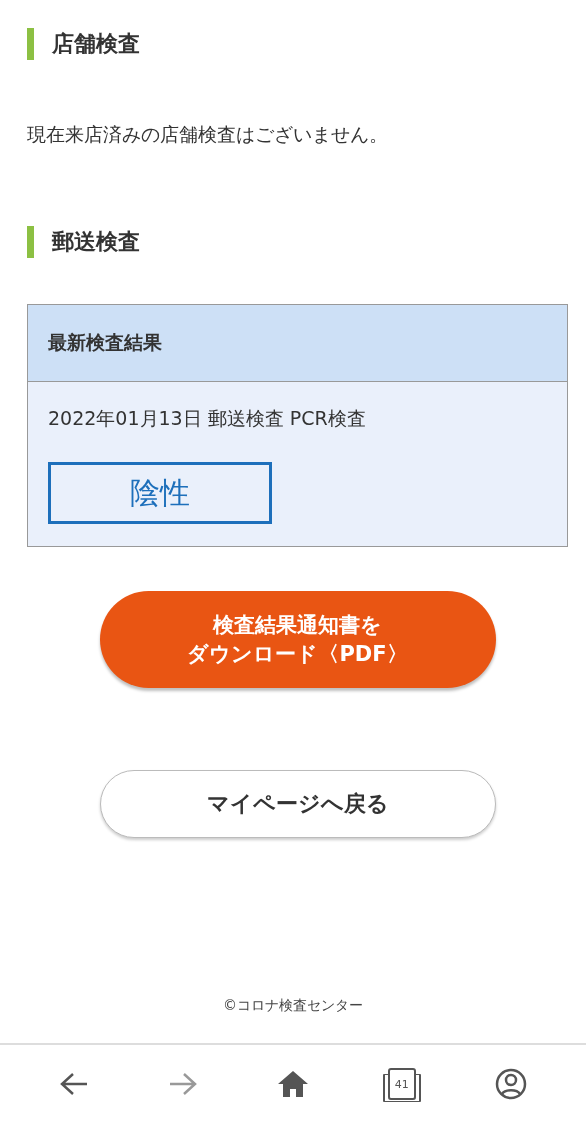 Image resolution: width=586 pixels, height=1123 pixels. Describe the element at coordinates (160, 493) in the screenshot. I see `result-badge: 陰性` at that location.